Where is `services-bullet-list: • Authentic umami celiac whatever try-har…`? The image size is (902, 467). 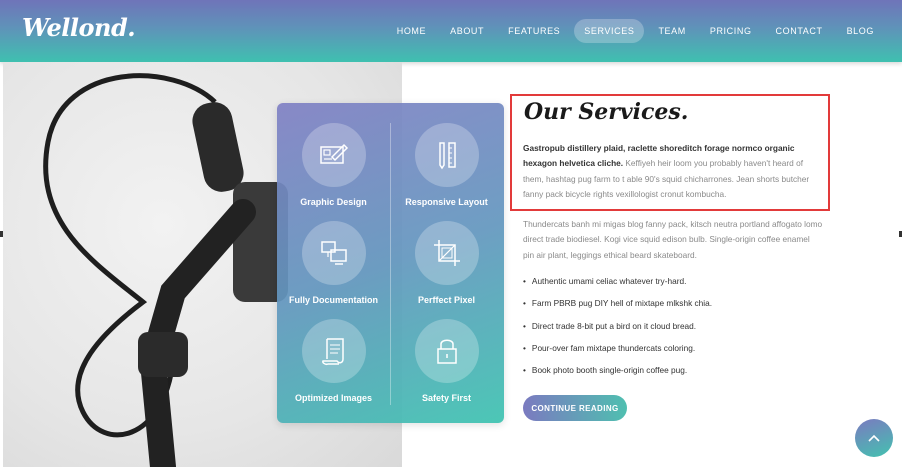
services-bullet-list: • Authentic umami celiac whatever try-har… is located at coordinates (673, 329).